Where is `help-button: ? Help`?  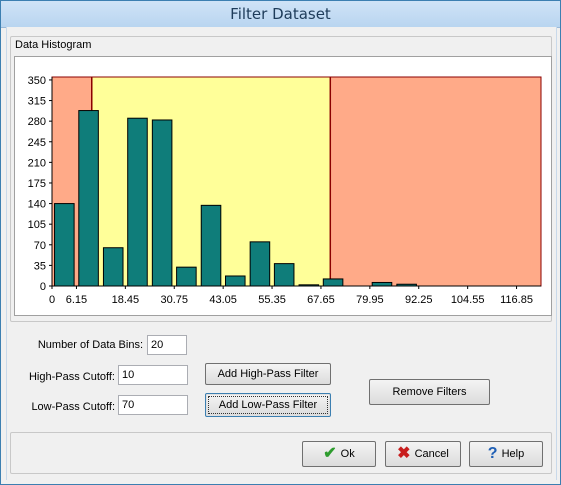
help-button: ? Help is located at coordinates (506, 454).